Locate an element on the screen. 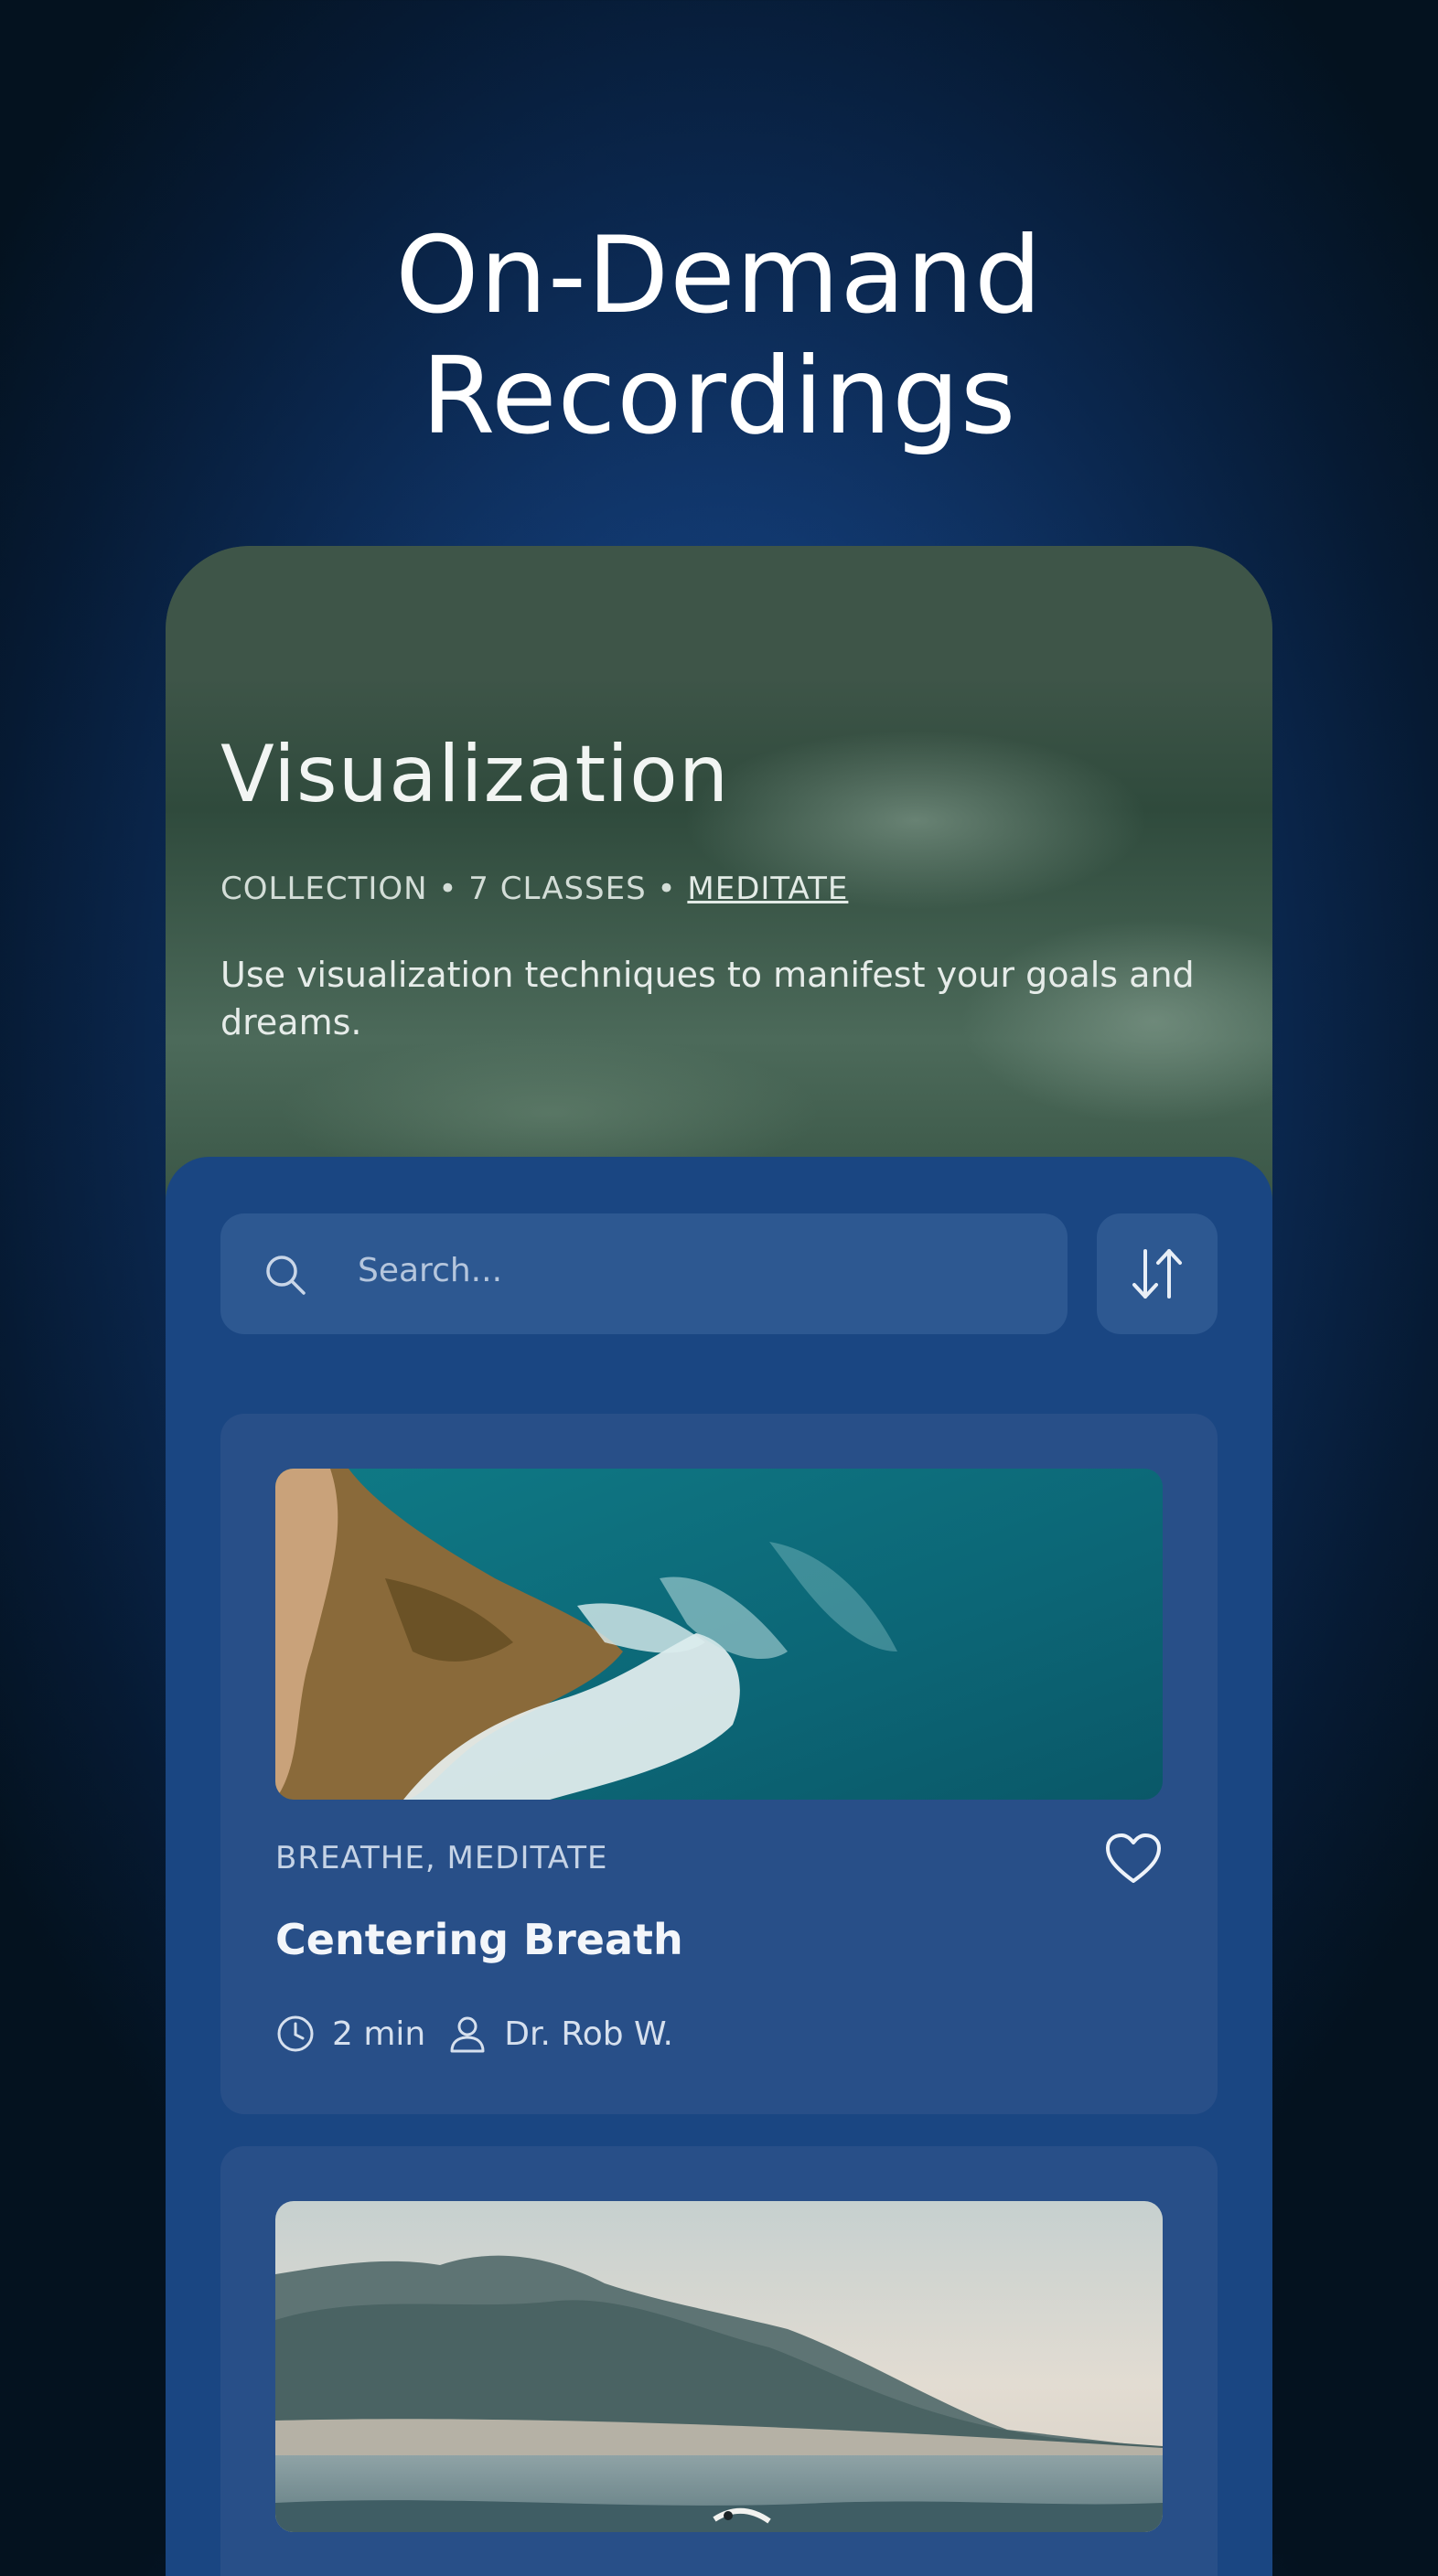  class-tags: BREATHE, MEDITATE is located at coordinates (441, 1858).